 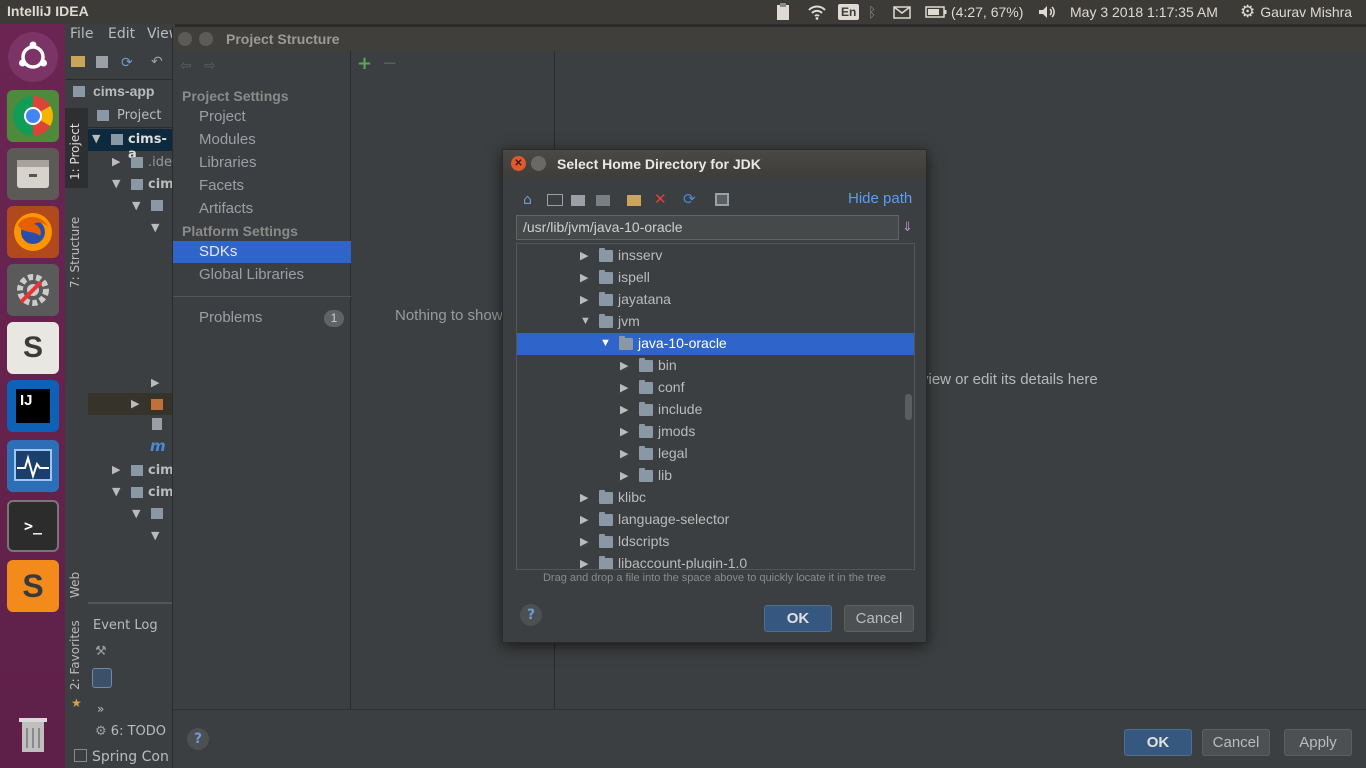 What do you see at coordinates (121, 757) in the screenshot?
I see `spring-tab: Spring Con` at bounding box center [121, 757].